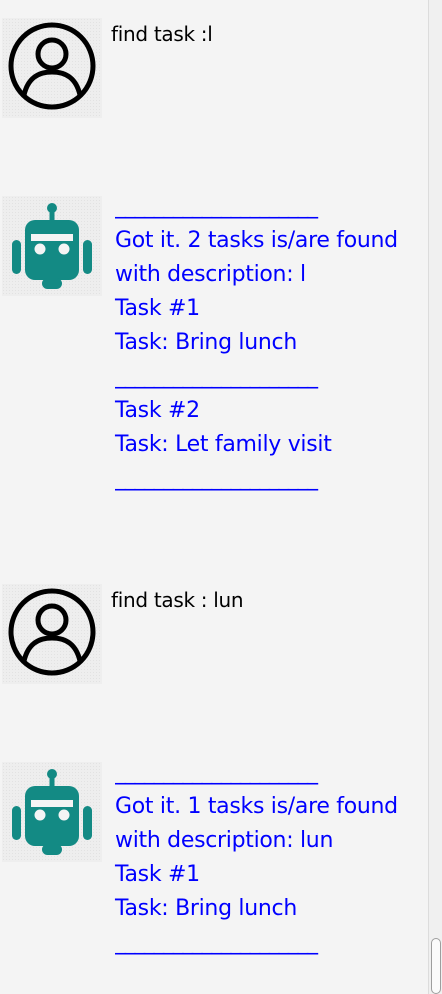 The image size is (442, 994). I want to click on vertical-scrollbar, so click(435, 497).